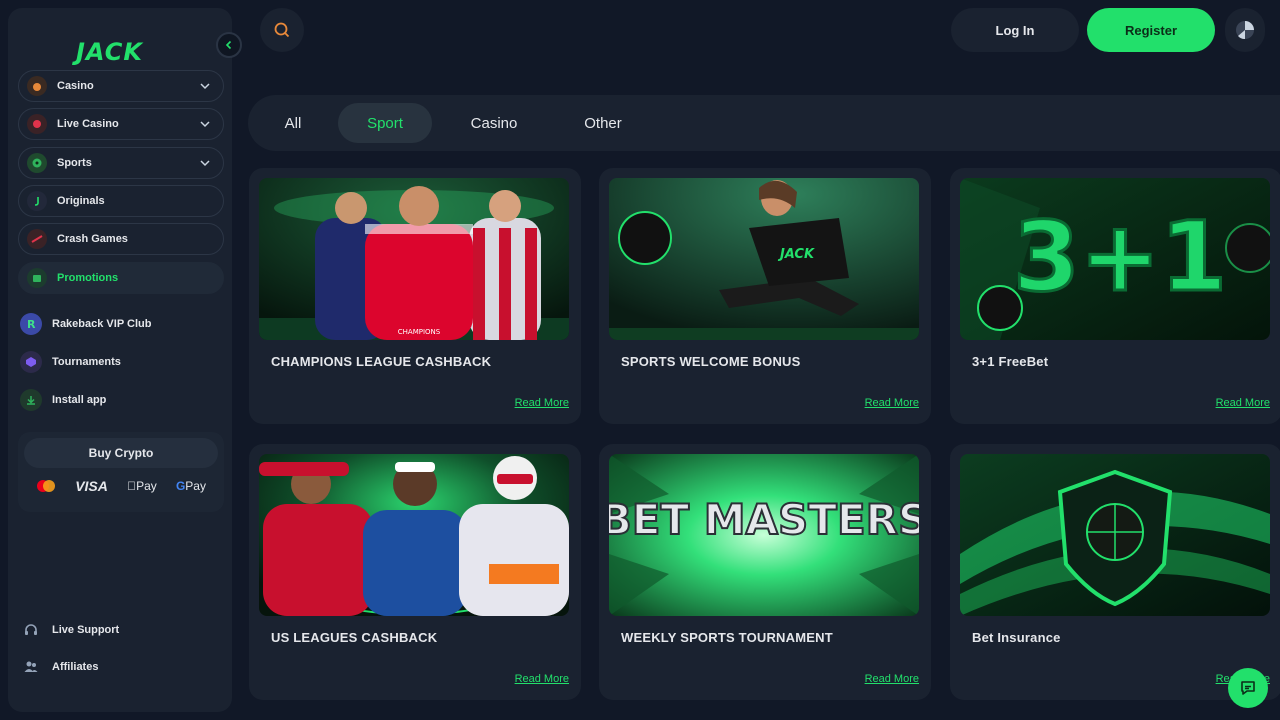 The image size is (1280, 720). Describe the element at coordinates (727, 637) in the screenshot. I see `promo-title: WEEKLY SPORTS TOURNAMENT` at that location.